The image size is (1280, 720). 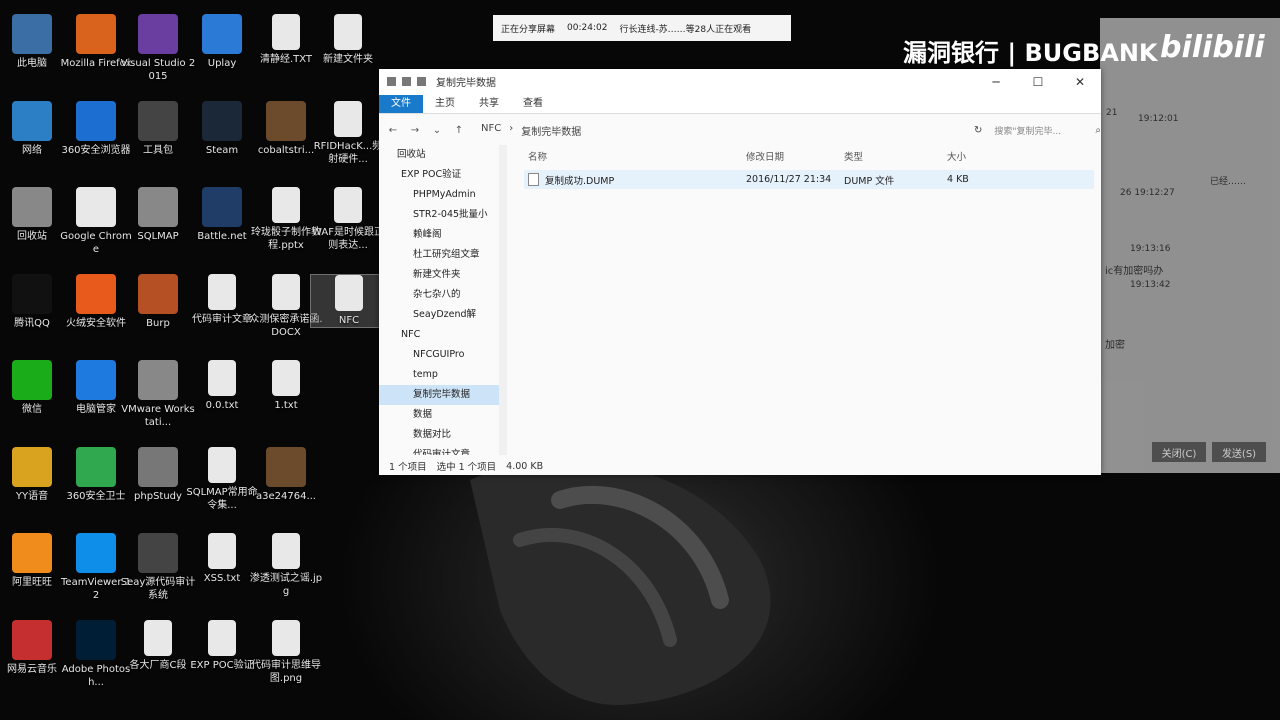 What do you see at coordinates (439, 295) in the screenshot?
I see `nav-item: 杂七杂八的` at bounding box center [439, 295].